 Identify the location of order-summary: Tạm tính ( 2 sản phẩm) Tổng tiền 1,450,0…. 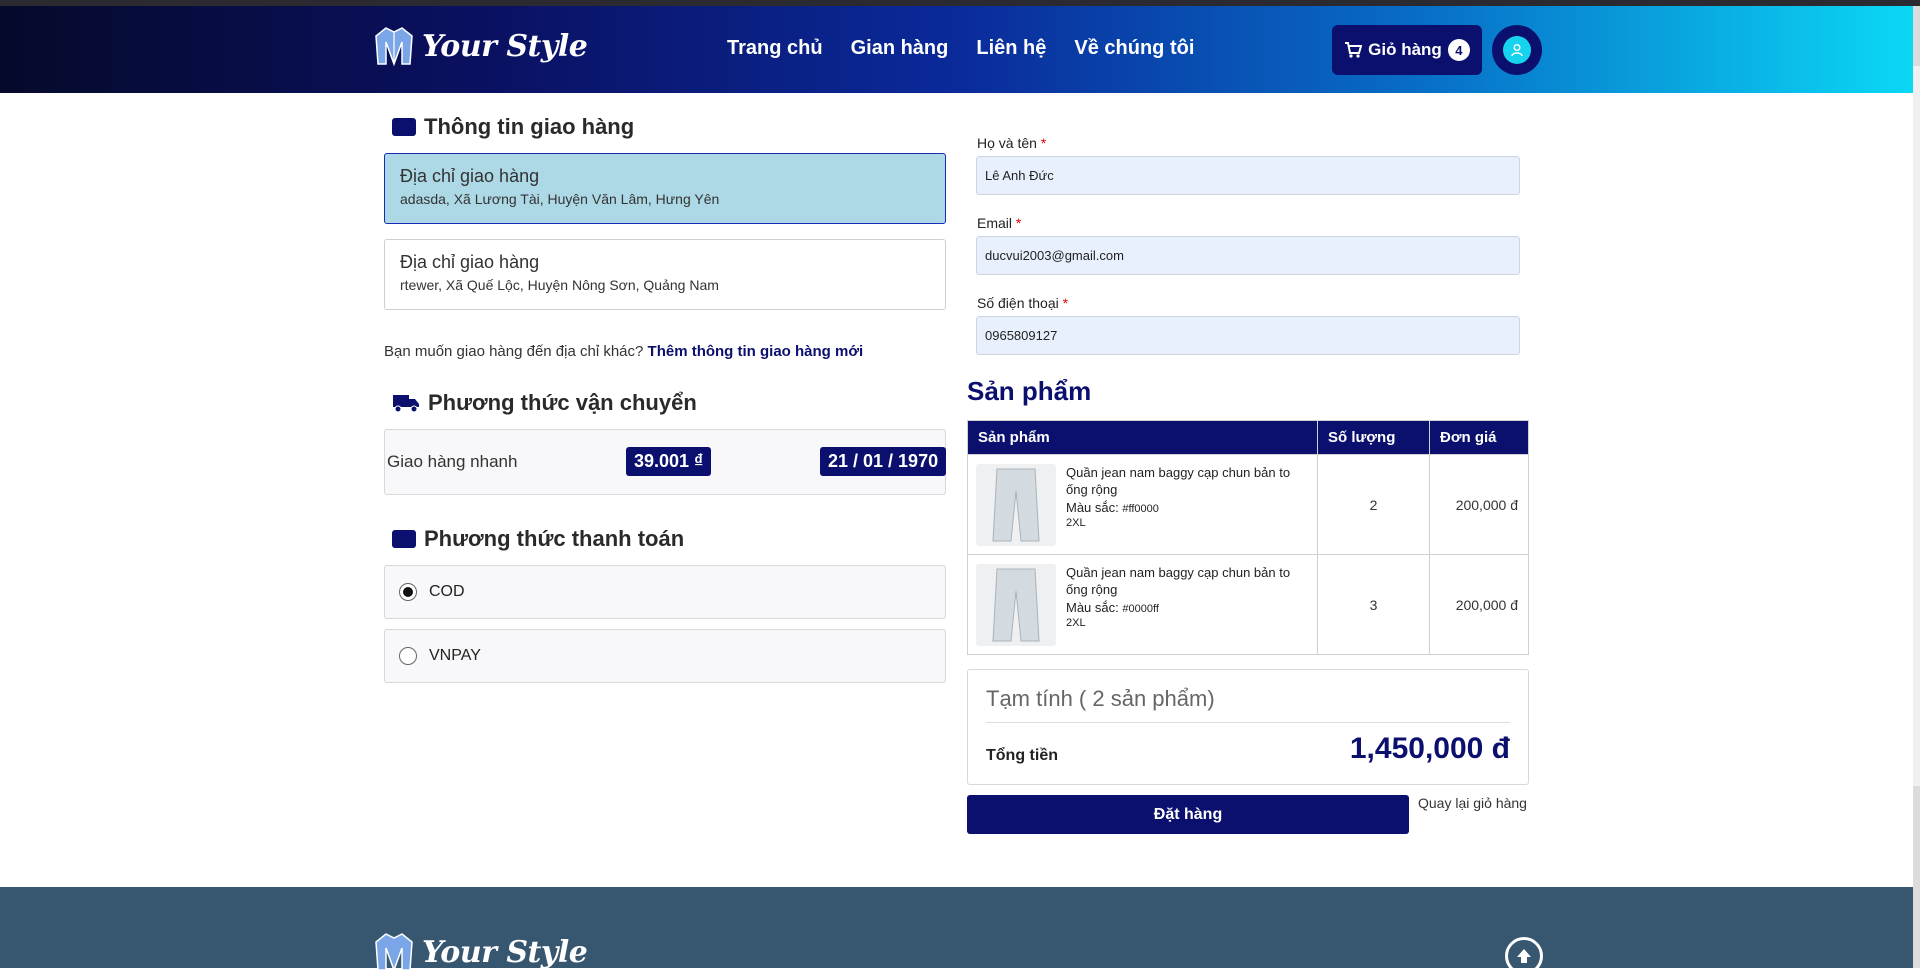
(1248, 727).